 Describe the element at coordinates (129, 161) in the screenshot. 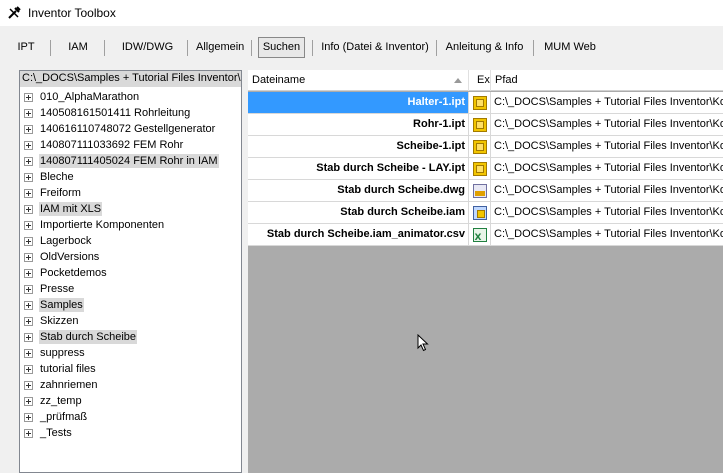

I see `tree-item-label: 140807111405024 FEM Rohr in IAM` at that location.